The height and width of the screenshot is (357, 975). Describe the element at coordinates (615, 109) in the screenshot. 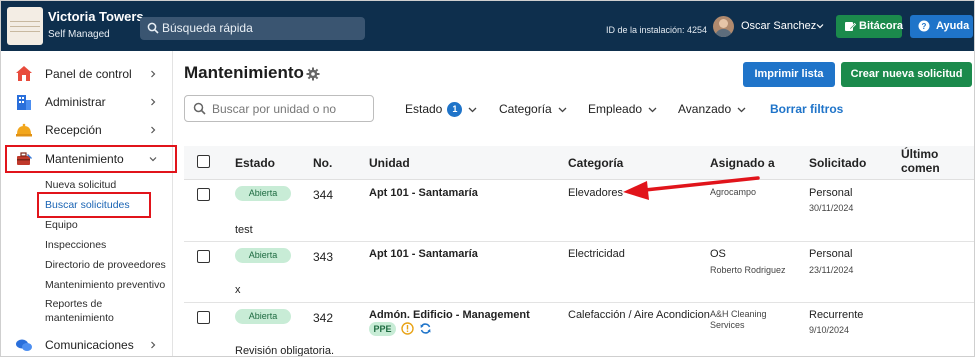

I see `filter-employee-label: Empleado` at that location.